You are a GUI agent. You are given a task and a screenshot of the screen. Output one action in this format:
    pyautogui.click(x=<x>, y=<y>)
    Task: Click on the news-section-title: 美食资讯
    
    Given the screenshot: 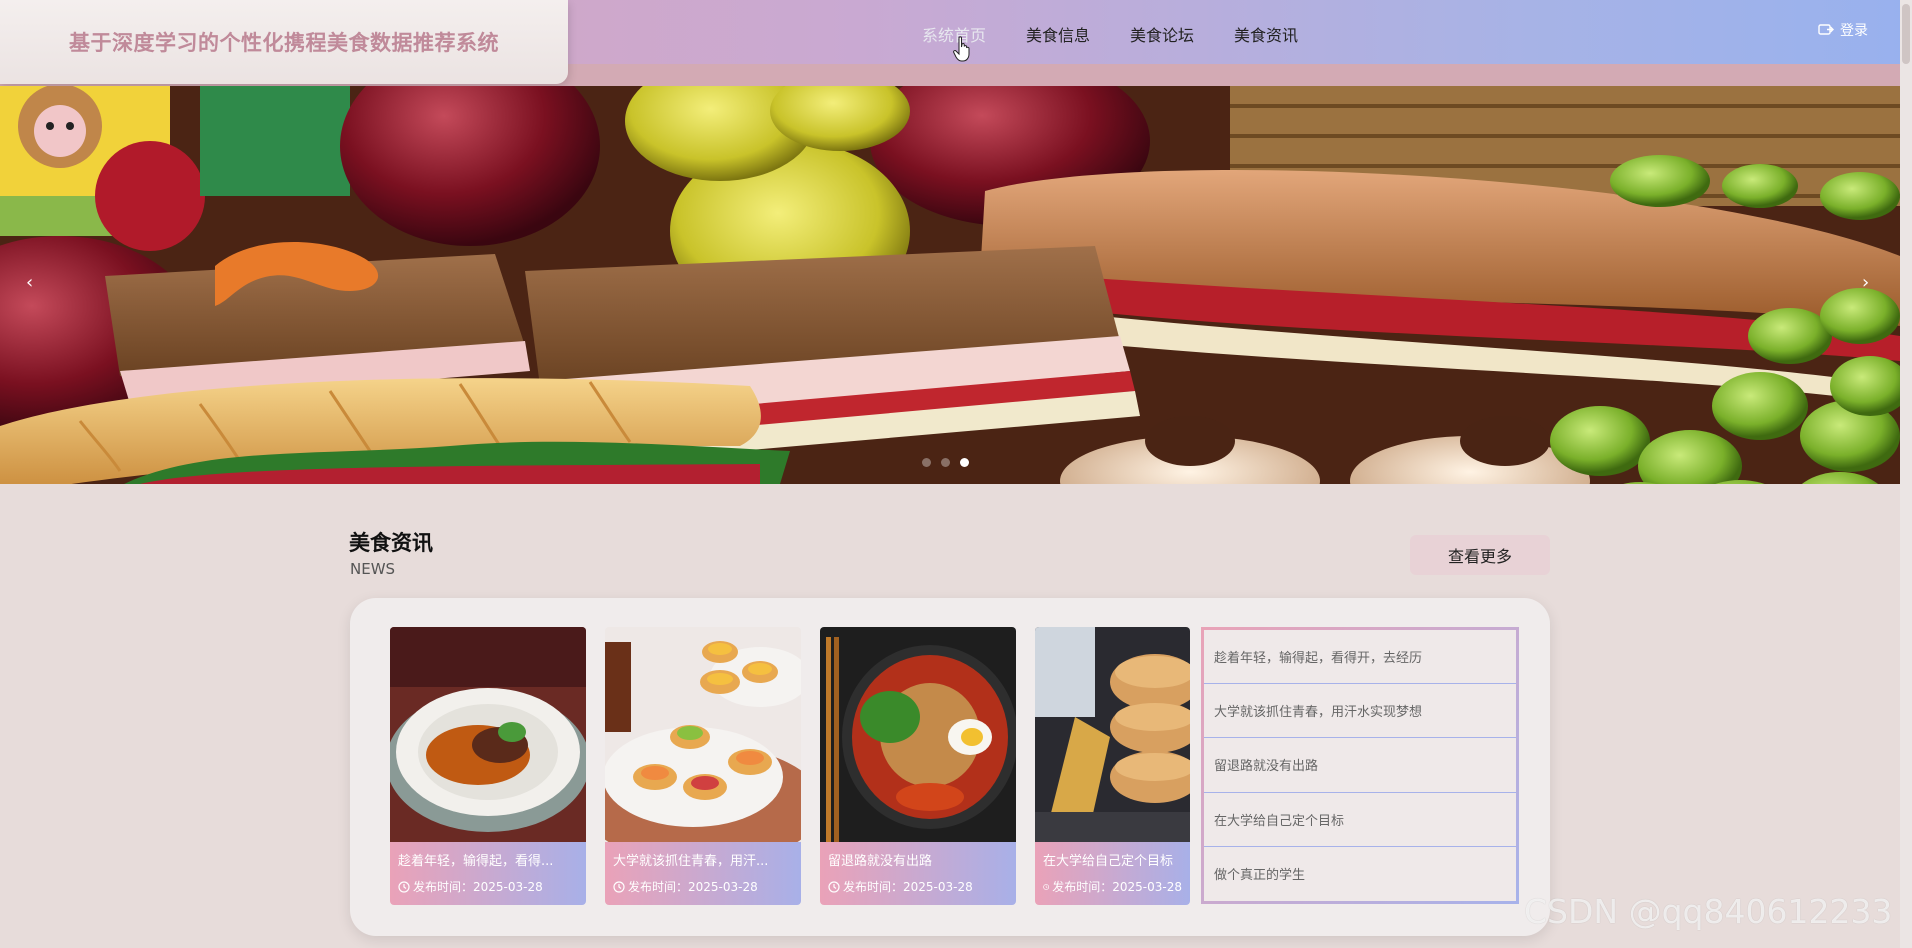 What is the action you would take?
    pyautogui.click(x=391, y=543)
    